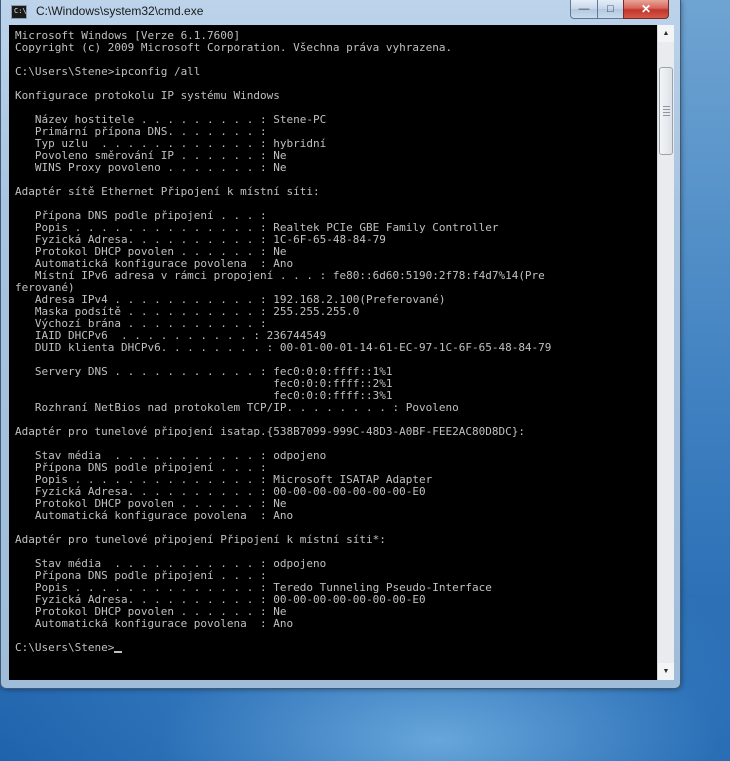 The image size is (730, 761). I want to click on cmd-app-icon: C:\, so click(19, 12).